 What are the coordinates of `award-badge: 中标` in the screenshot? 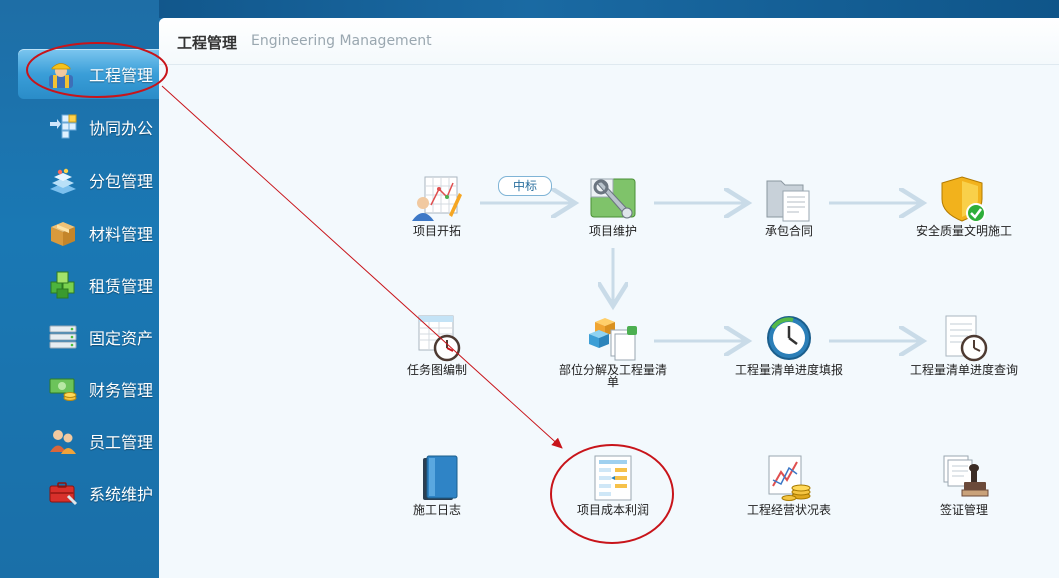 It's located at (525, 186).